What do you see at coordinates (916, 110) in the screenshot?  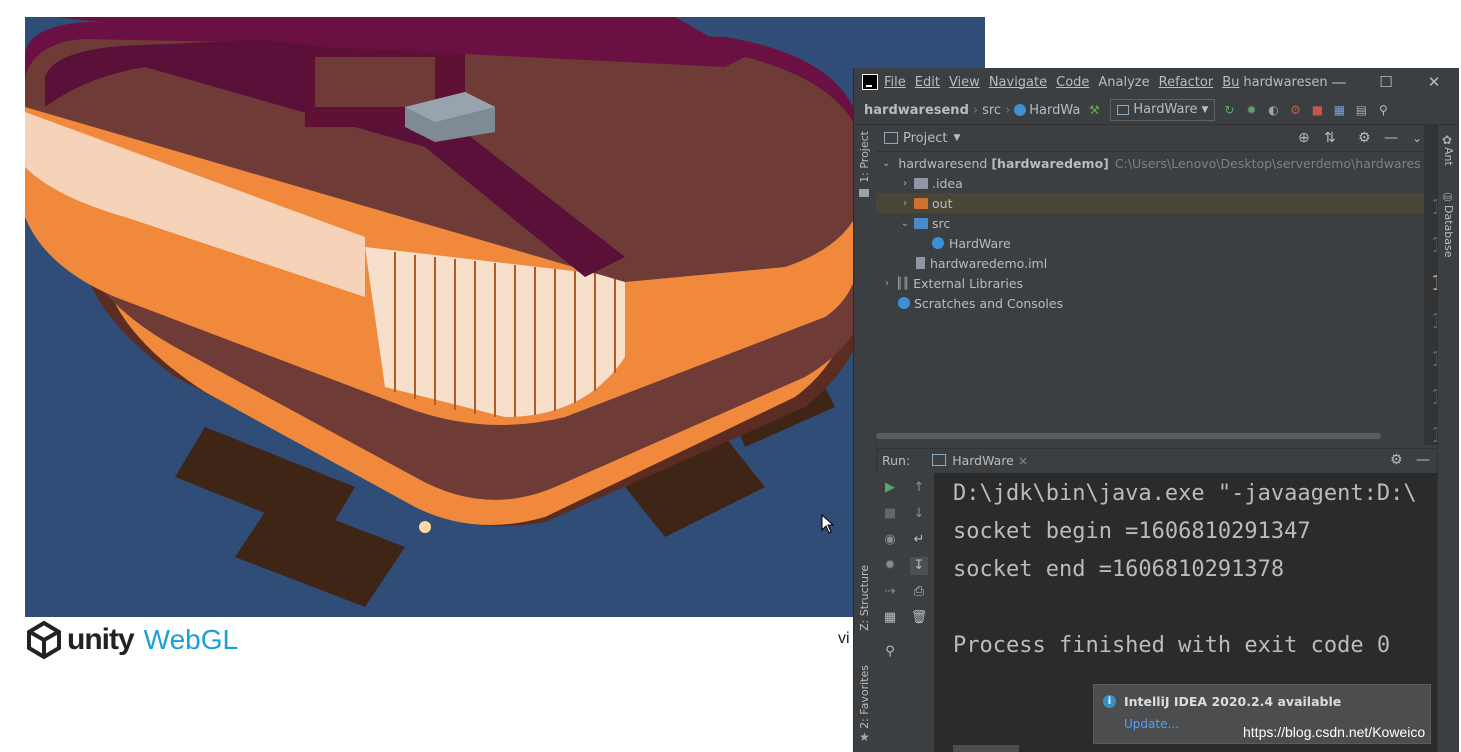 I see `breadcrumb-project: hardwaresend` at bounding box center [916, 110].